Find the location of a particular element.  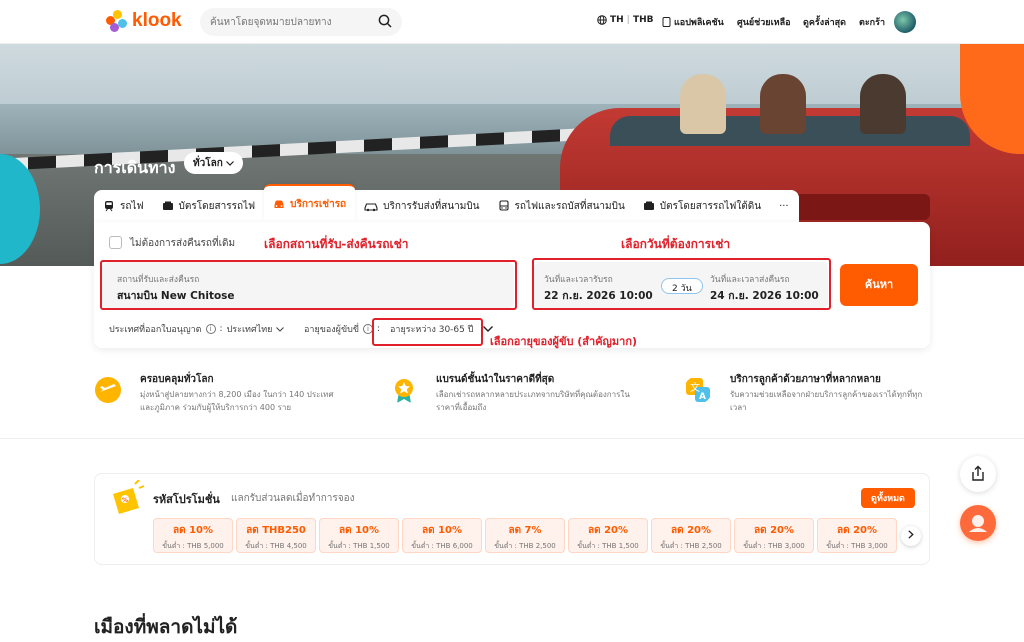

feature-title: แบรนด์ชั้นนำในราคาดีที่สุด is located at coordinates (495, 379).